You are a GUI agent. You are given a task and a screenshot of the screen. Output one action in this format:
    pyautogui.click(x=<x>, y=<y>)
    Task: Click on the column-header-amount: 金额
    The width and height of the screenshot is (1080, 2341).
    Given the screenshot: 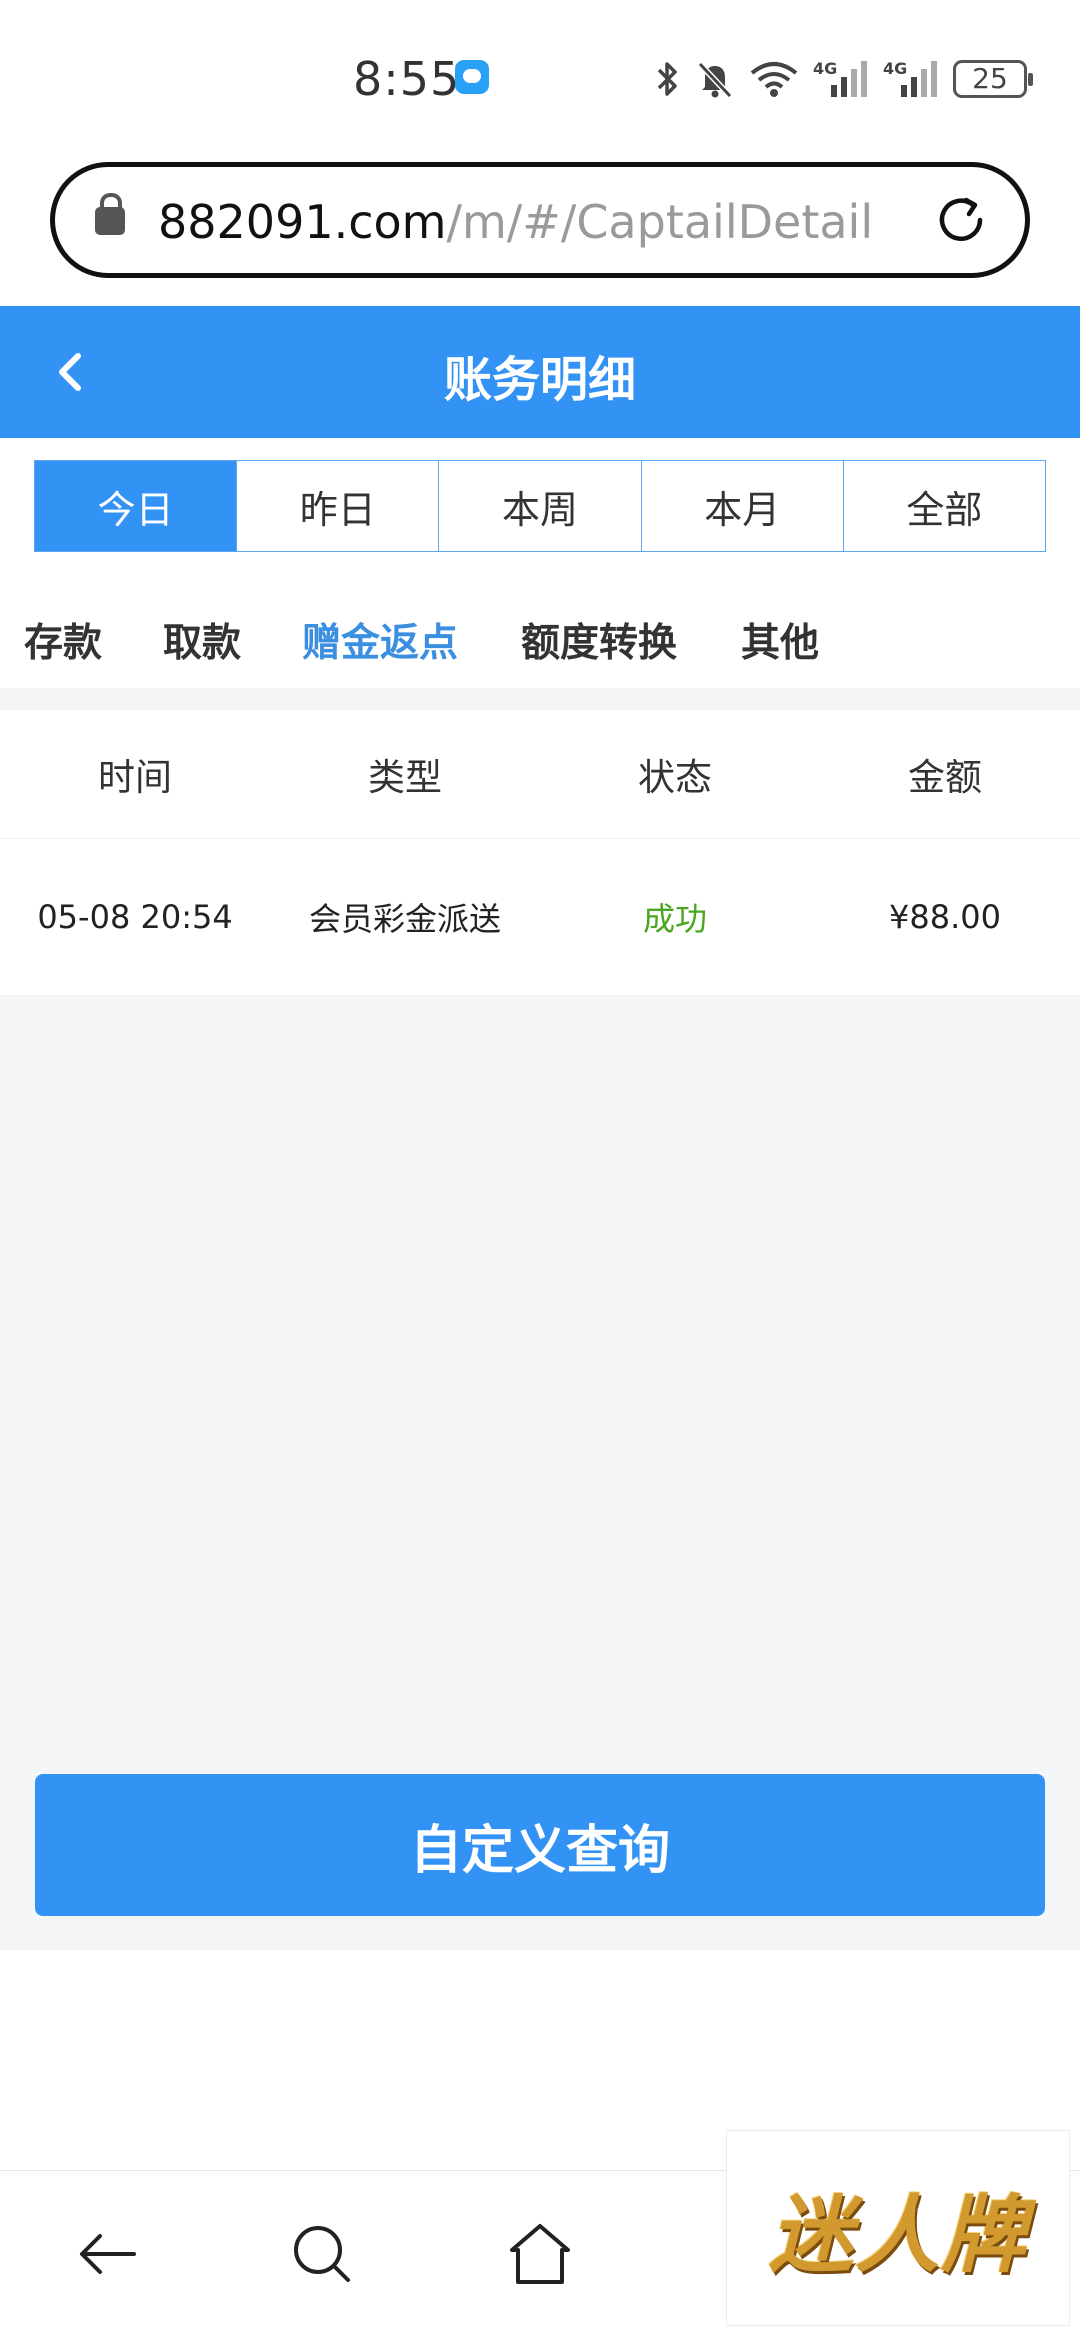 What is the action you would take?
    pyautogui.click(x=945, y=777)
    